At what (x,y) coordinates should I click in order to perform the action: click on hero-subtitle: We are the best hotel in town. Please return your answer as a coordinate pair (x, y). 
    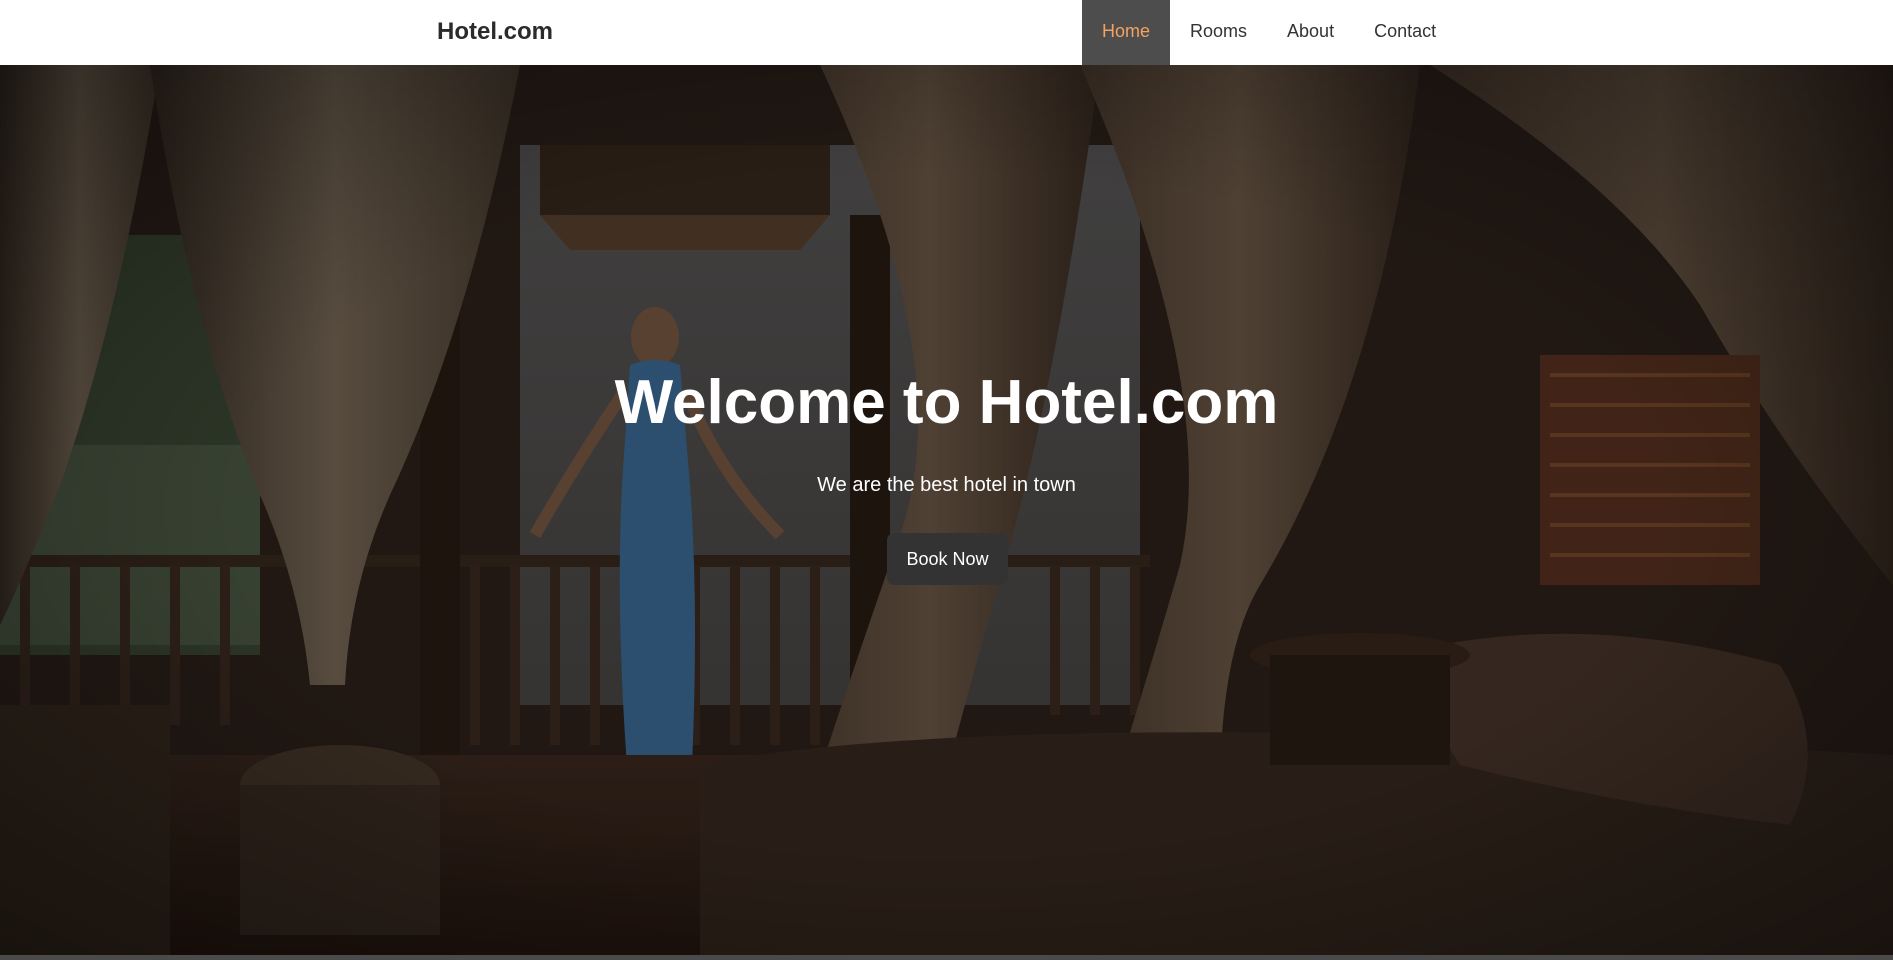
    Looking at the image, I should click on (946, 485).